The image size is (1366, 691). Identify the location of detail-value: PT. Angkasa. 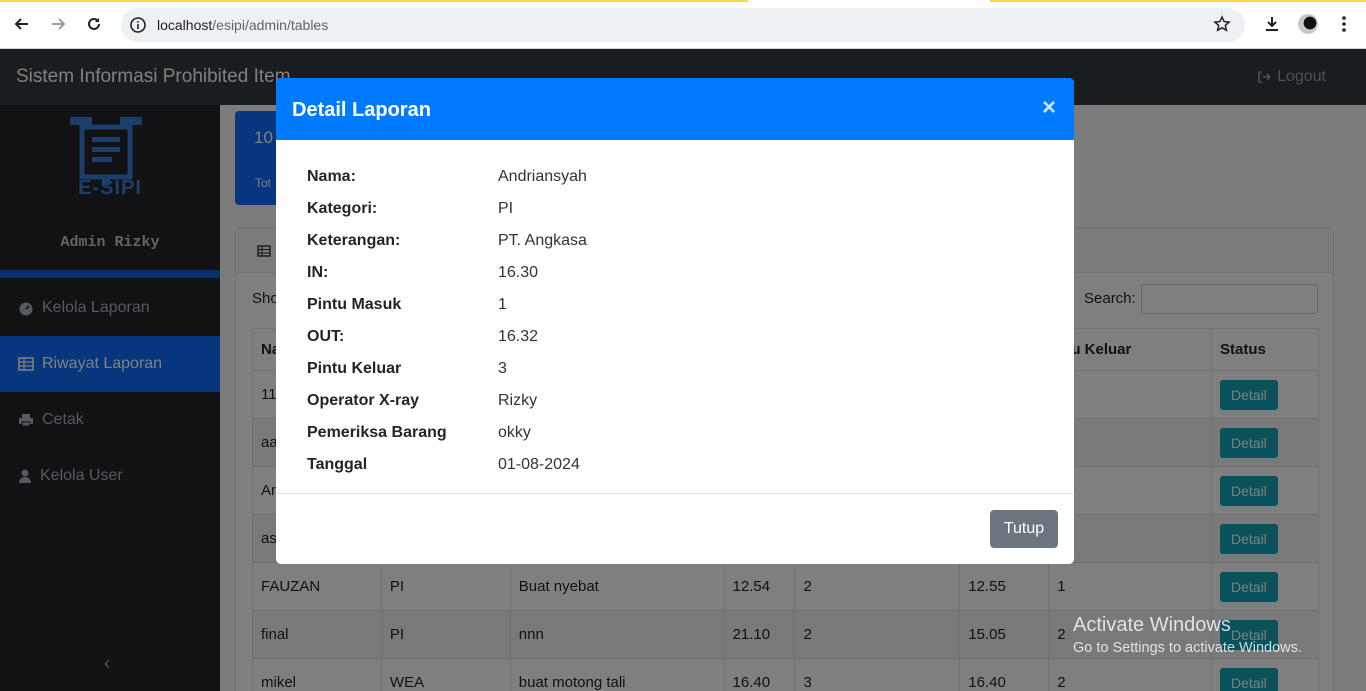
(542, 240).